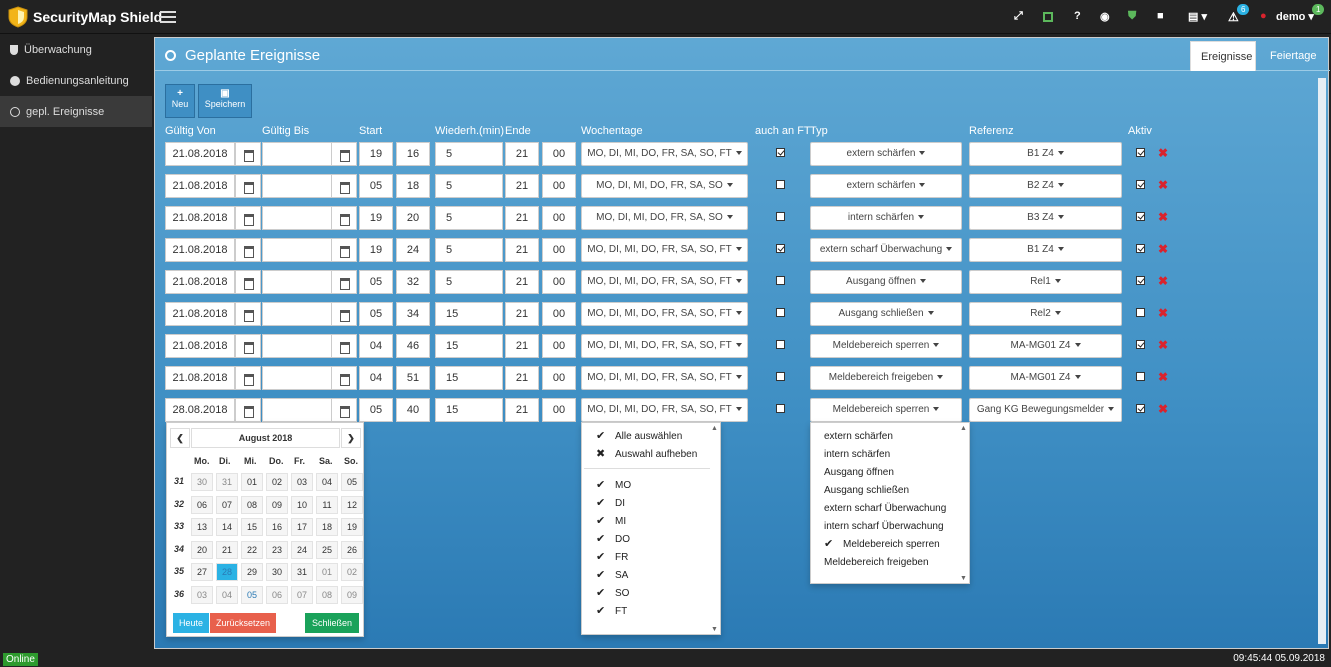  Describe the element at coordinates (413, 282) in the screenshot. I see `start-minute-input: 32` at that location.